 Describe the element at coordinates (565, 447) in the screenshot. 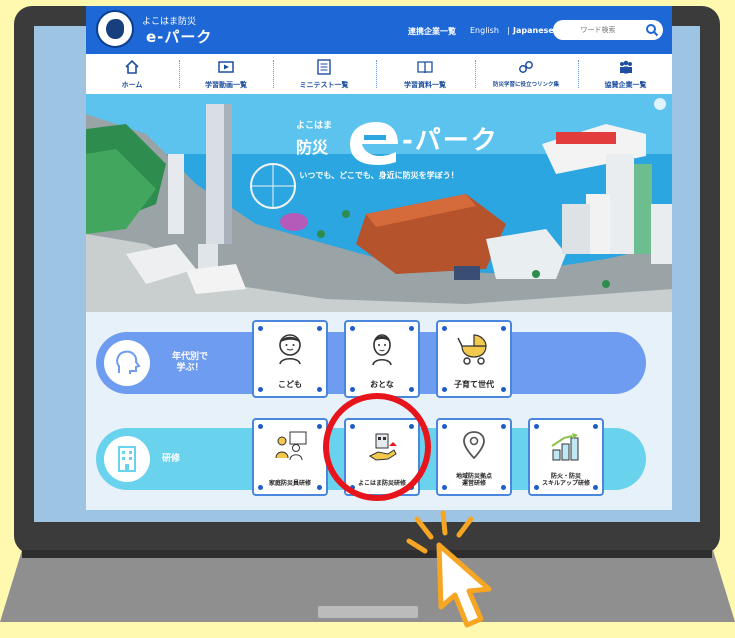

I see `chart-growth-icon` at that location.